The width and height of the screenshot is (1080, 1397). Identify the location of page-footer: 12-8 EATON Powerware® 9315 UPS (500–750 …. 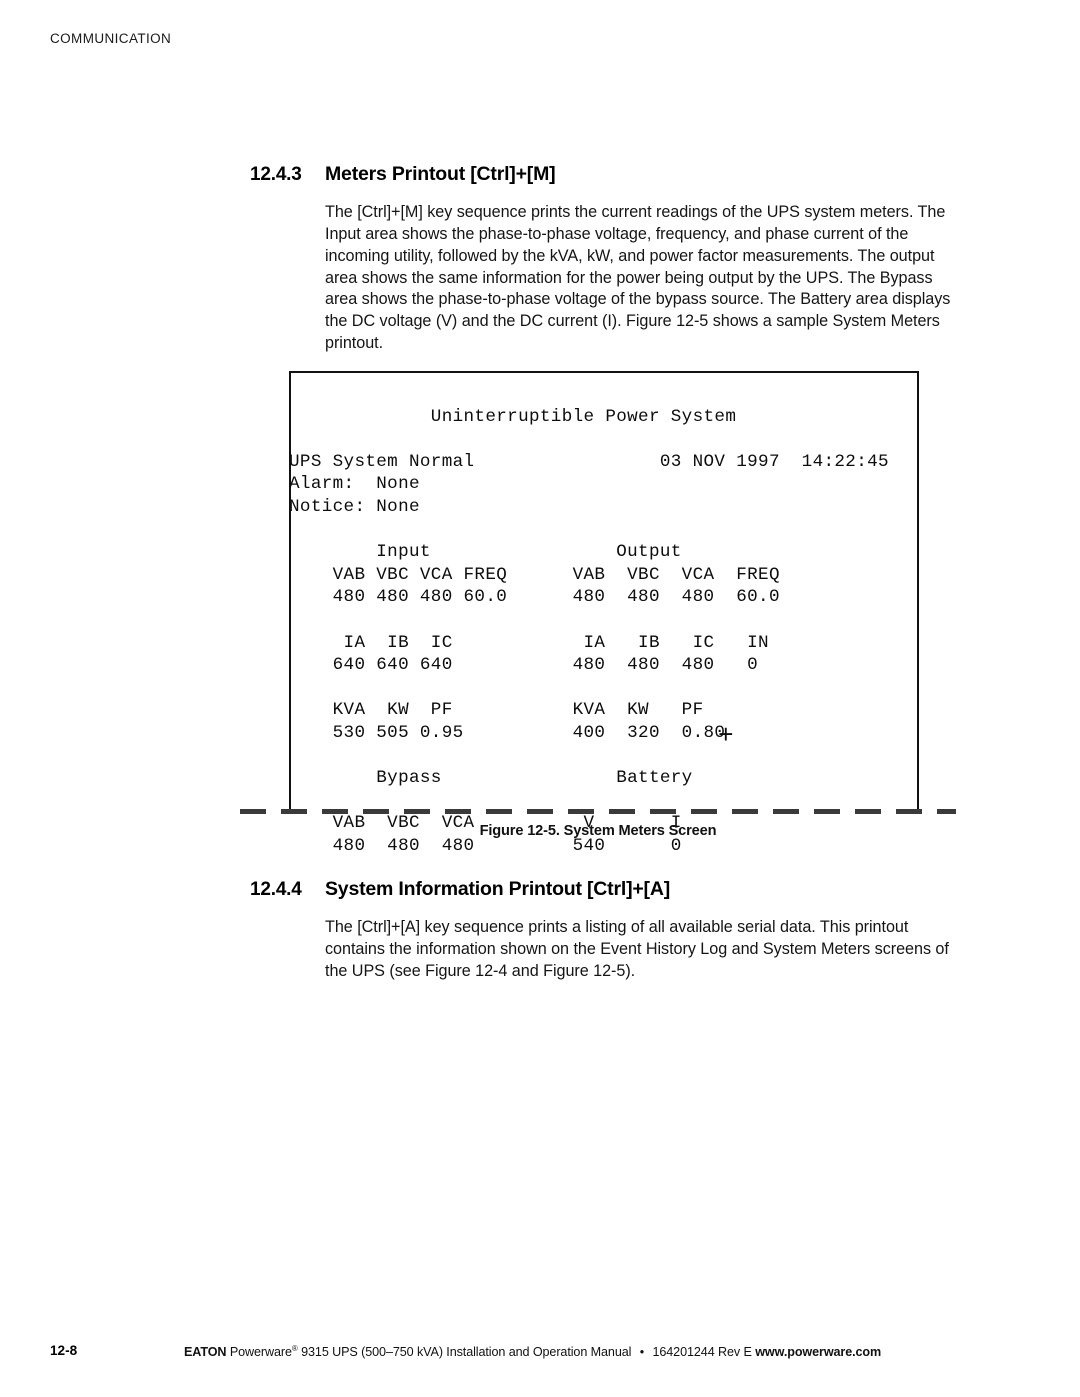
(540, 1356).